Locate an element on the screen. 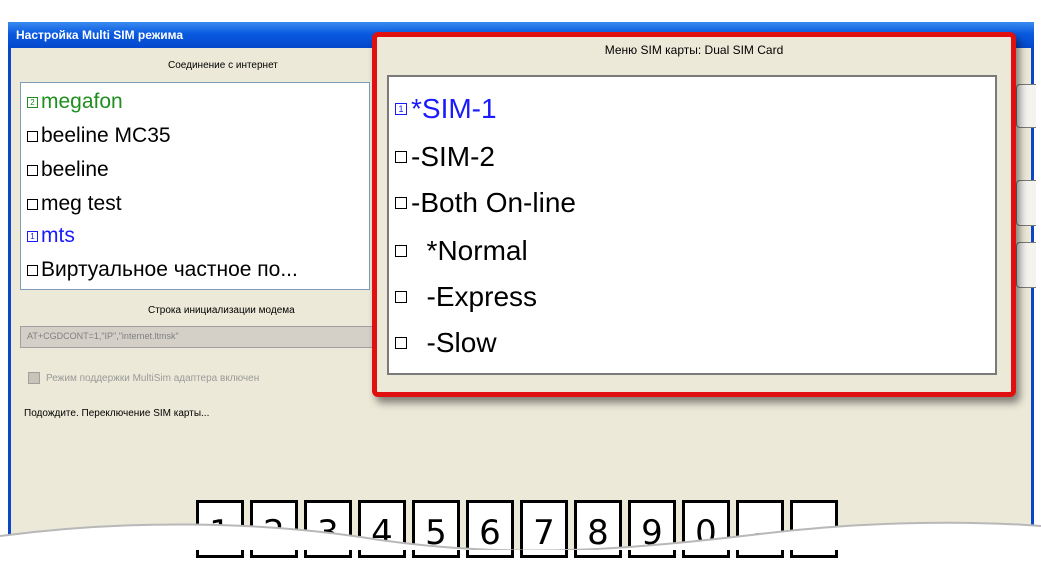  list-item: 1 *SIM-1 is located at coordinates (446, 109).